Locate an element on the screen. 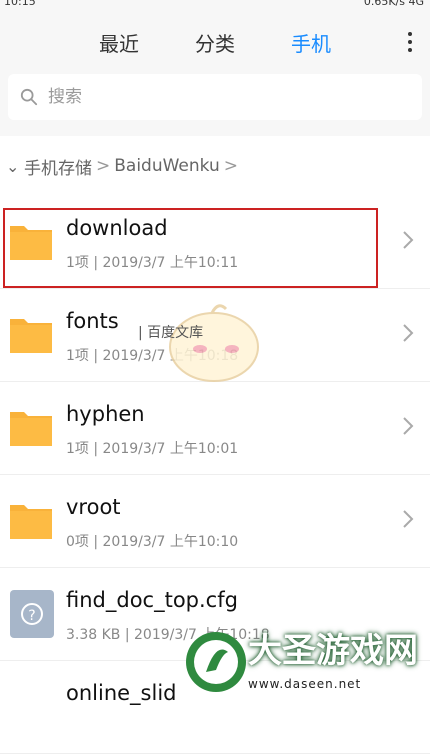  search-bar is located at coordinates (215, 97).